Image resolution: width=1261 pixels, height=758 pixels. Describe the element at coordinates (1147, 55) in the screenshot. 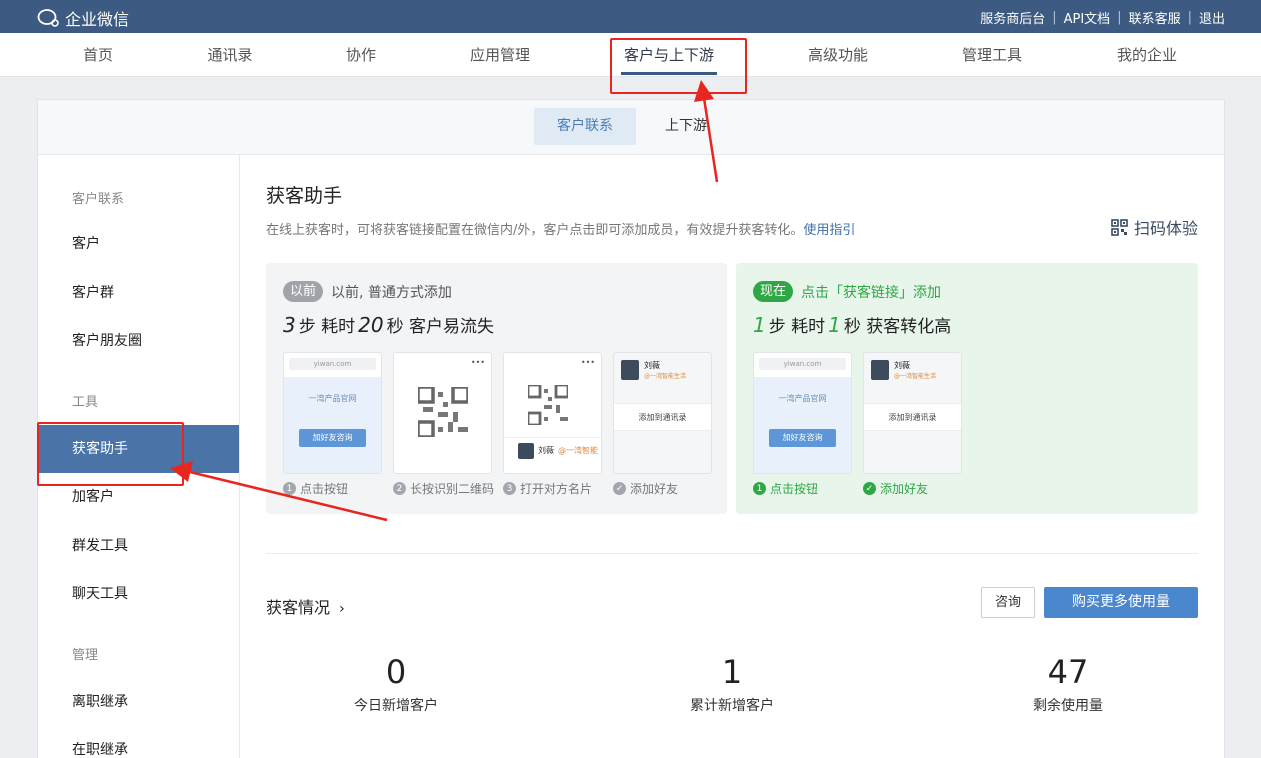

I see `nav-my-company: 我的企业` at that location.